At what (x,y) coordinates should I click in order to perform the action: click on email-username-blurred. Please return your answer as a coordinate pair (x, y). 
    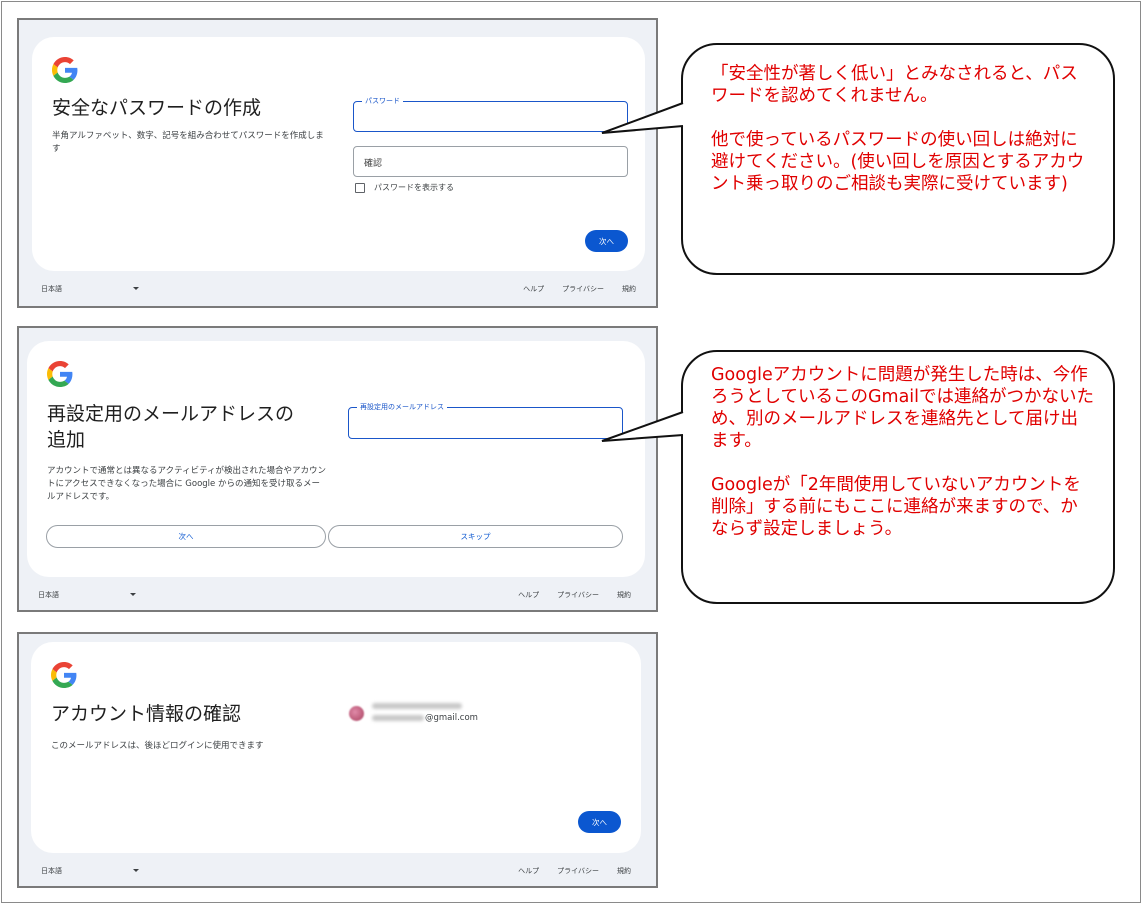
    Looking at the image, I should click on (398, 717).